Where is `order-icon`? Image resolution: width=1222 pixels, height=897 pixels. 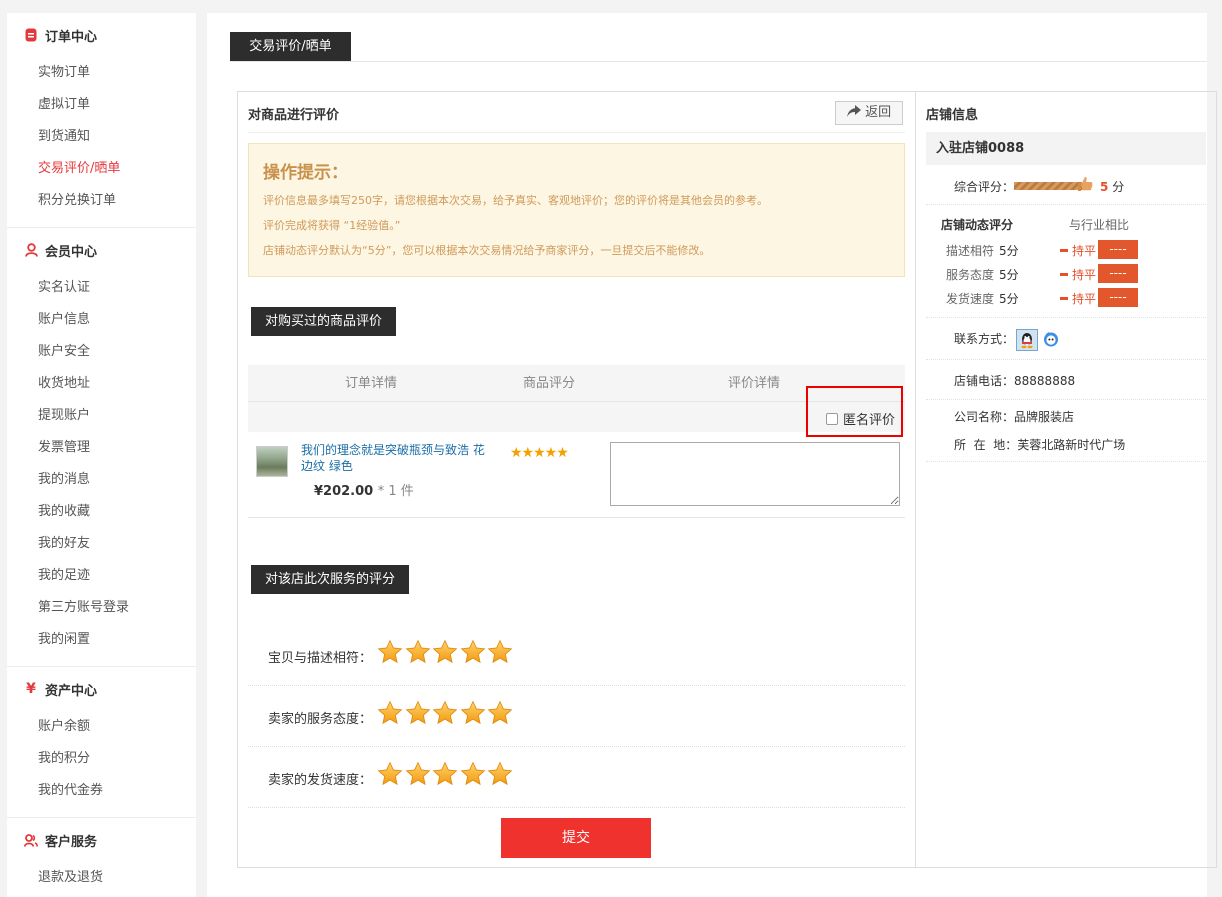 order-icon is located at coordinates (31, 35).